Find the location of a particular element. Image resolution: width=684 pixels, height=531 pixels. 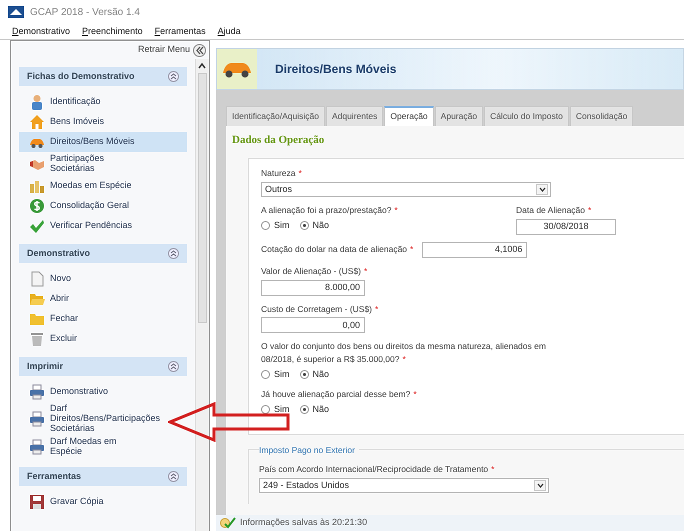

tab: Operação is located at coordinates (409, 116).